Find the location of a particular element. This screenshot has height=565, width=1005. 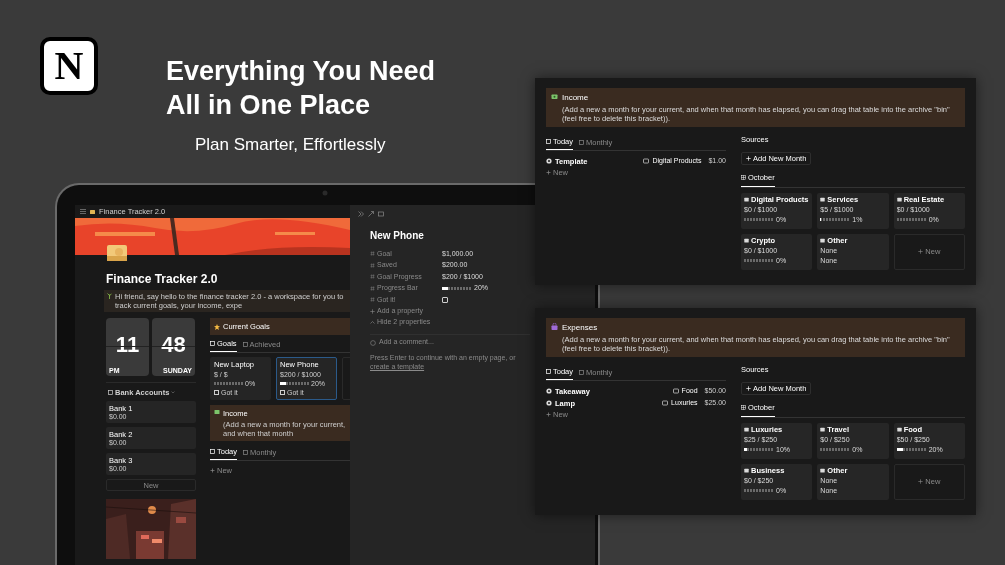

camera-icon is located at coordinates (325, 193).